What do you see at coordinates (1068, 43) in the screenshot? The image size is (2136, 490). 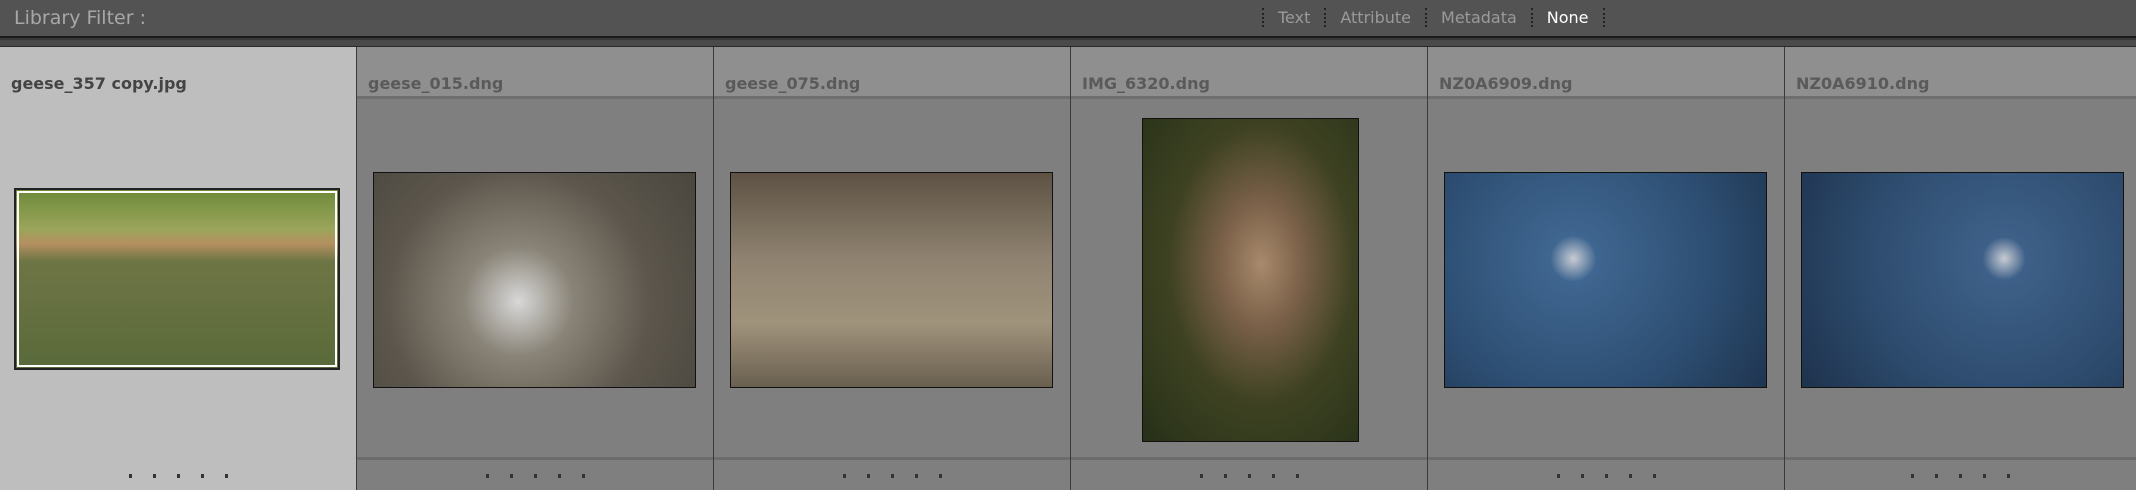 I see `divider` at bounding box center [1068, 43].